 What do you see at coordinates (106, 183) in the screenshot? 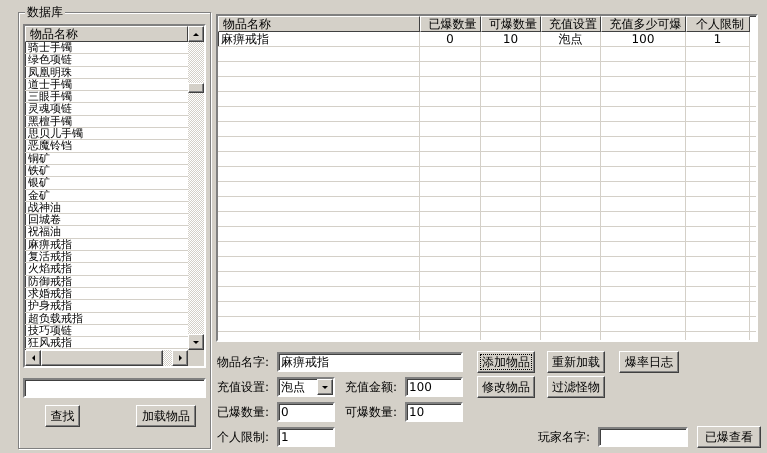
I see `list-item: 银矿` at bounding box center [106, 183].